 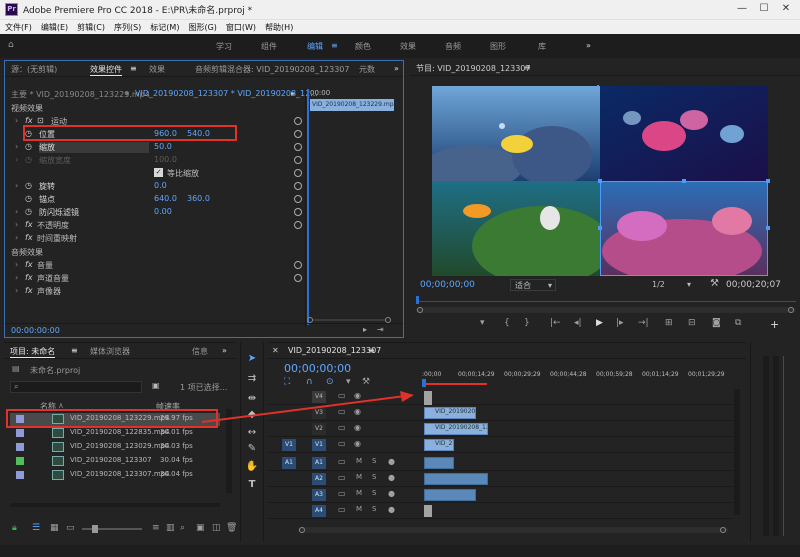 What do you see at coordinates (289, 445) in the screenshot?
I see `source-patch-v1: V1` at bounding box center [289, 445].